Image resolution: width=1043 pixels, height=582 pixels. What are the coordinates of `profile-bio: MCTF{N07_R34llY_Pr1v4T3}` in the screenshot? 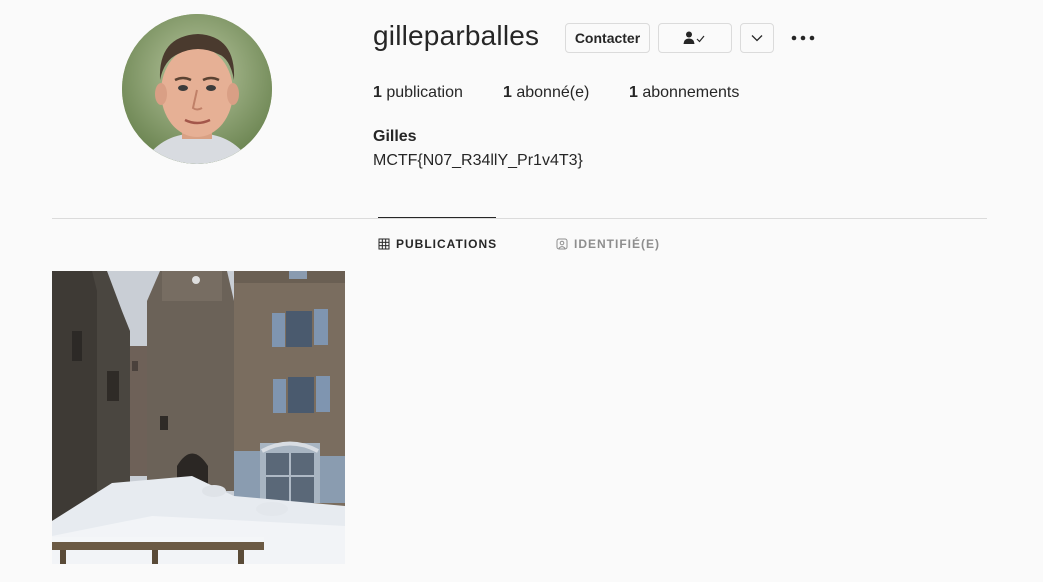 It's located at (478, 160).